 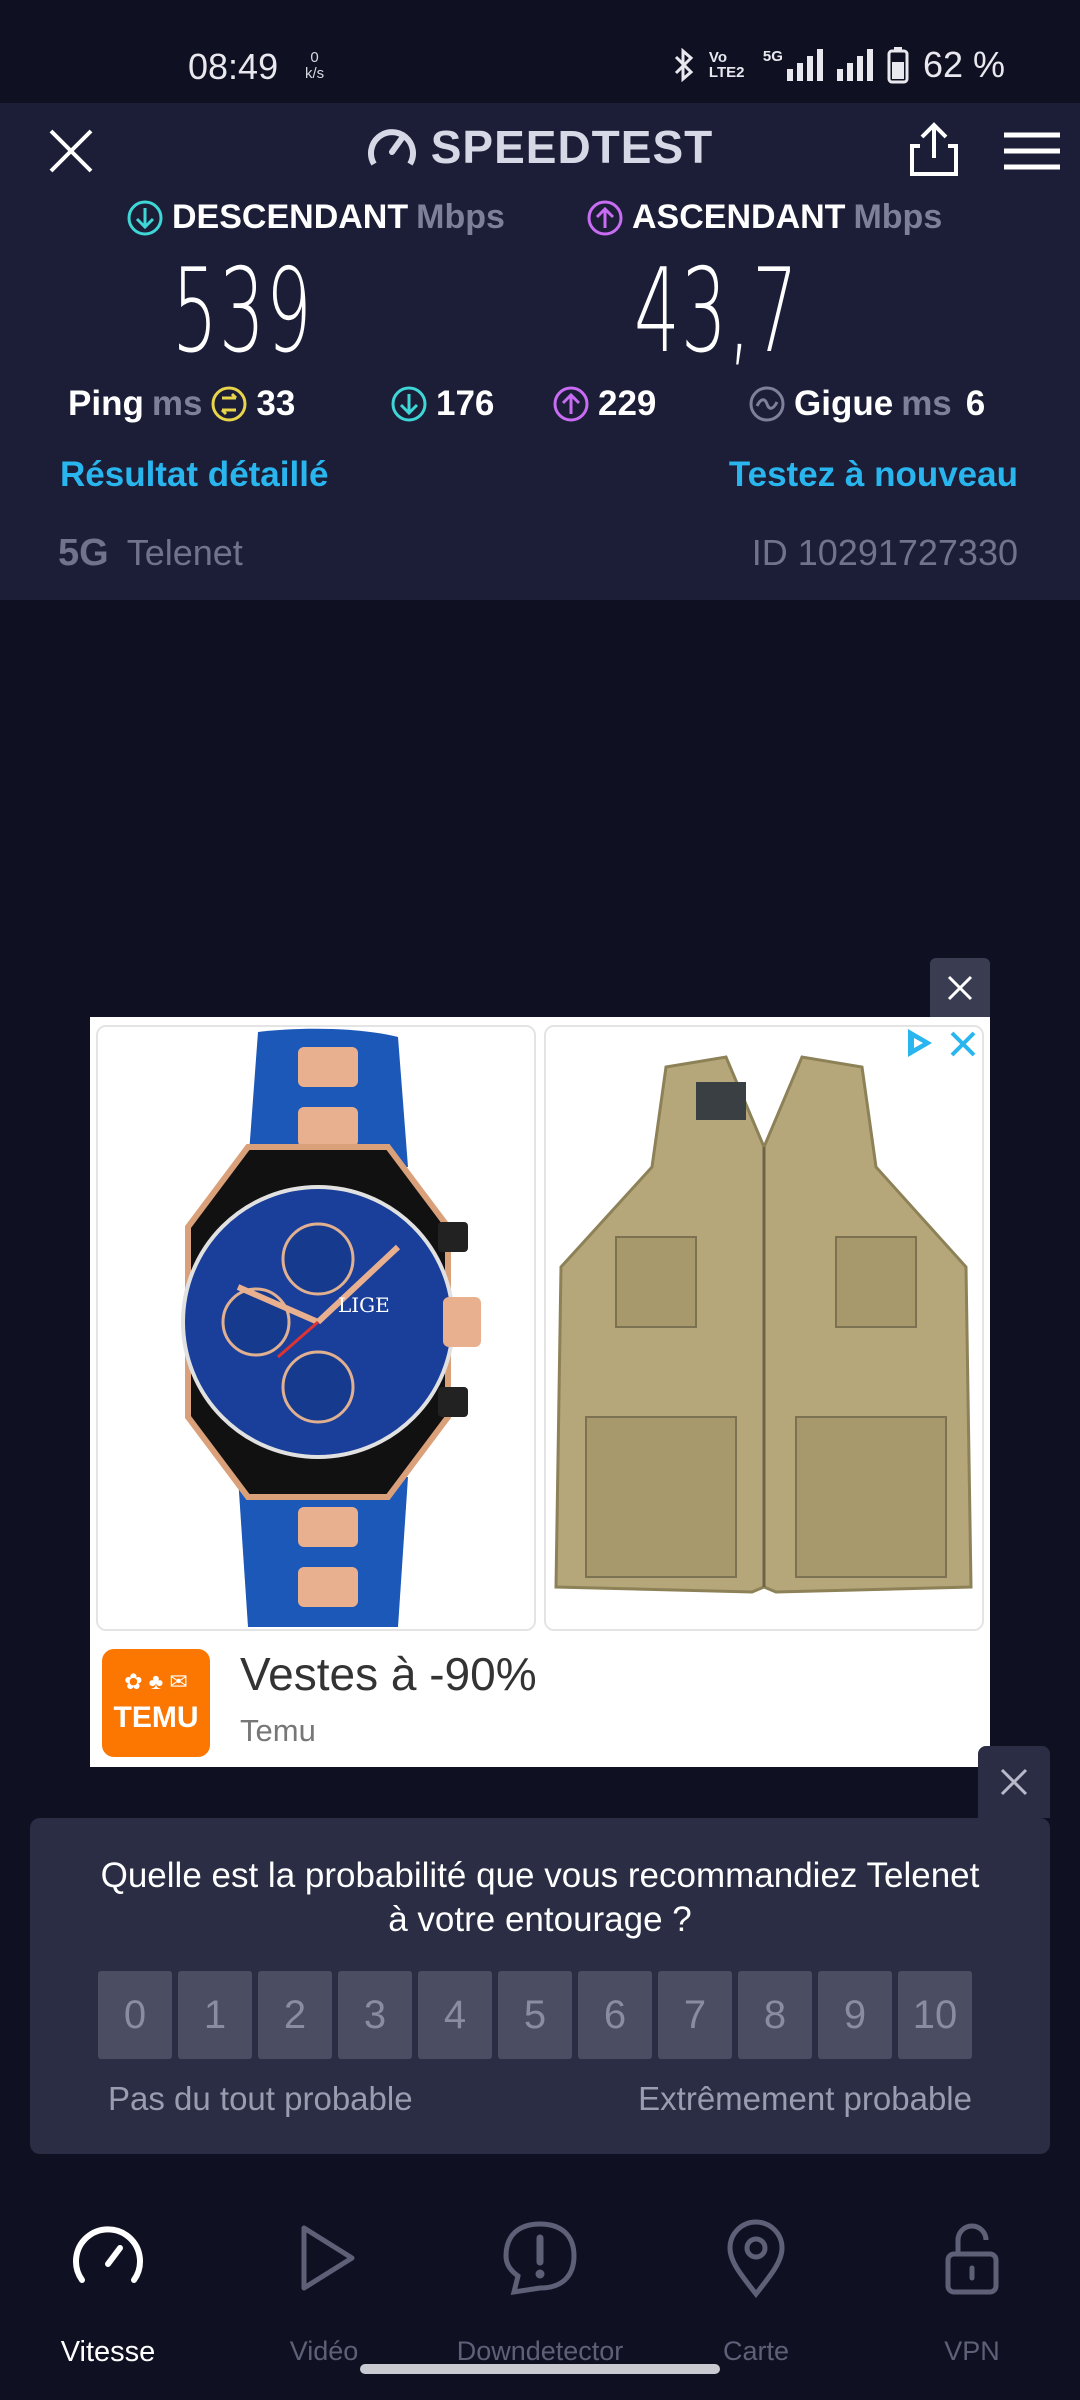 I want to click on download-unit: Mbps, so click(x=460, y=217).